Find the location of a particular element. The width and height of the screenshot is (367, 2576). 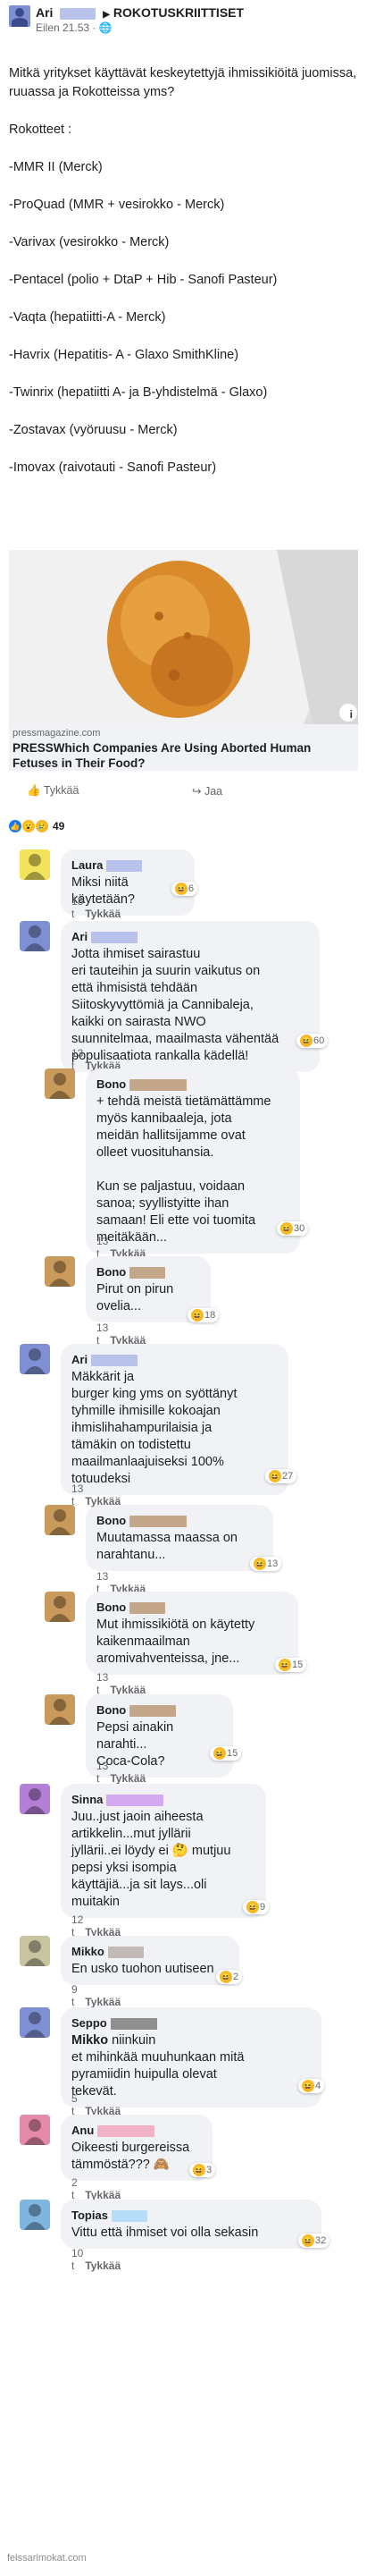

comment-meta: 10 t Tykkää is located at coordinates (96, 2259).